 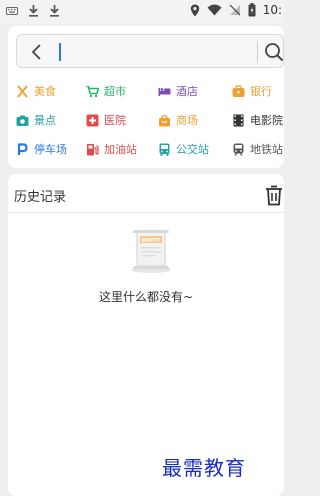 I want to click on parking-icon, so click(x=22, y=148).